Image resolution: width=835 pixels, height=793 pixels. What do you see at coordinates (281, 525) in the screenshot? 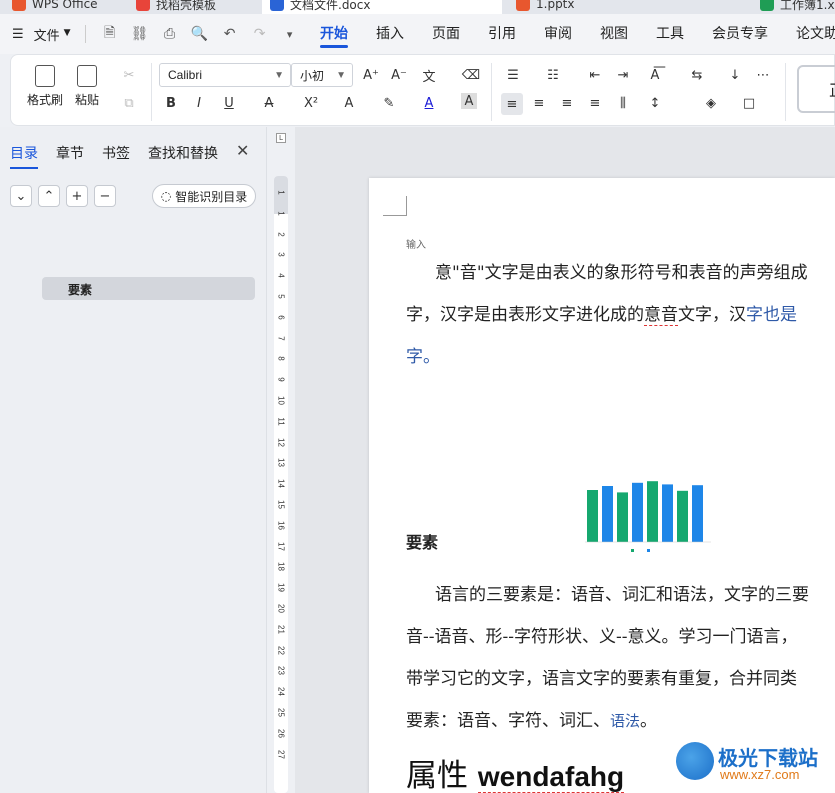
I see `ruler-mark: 16` at bounding box center [281, 525].